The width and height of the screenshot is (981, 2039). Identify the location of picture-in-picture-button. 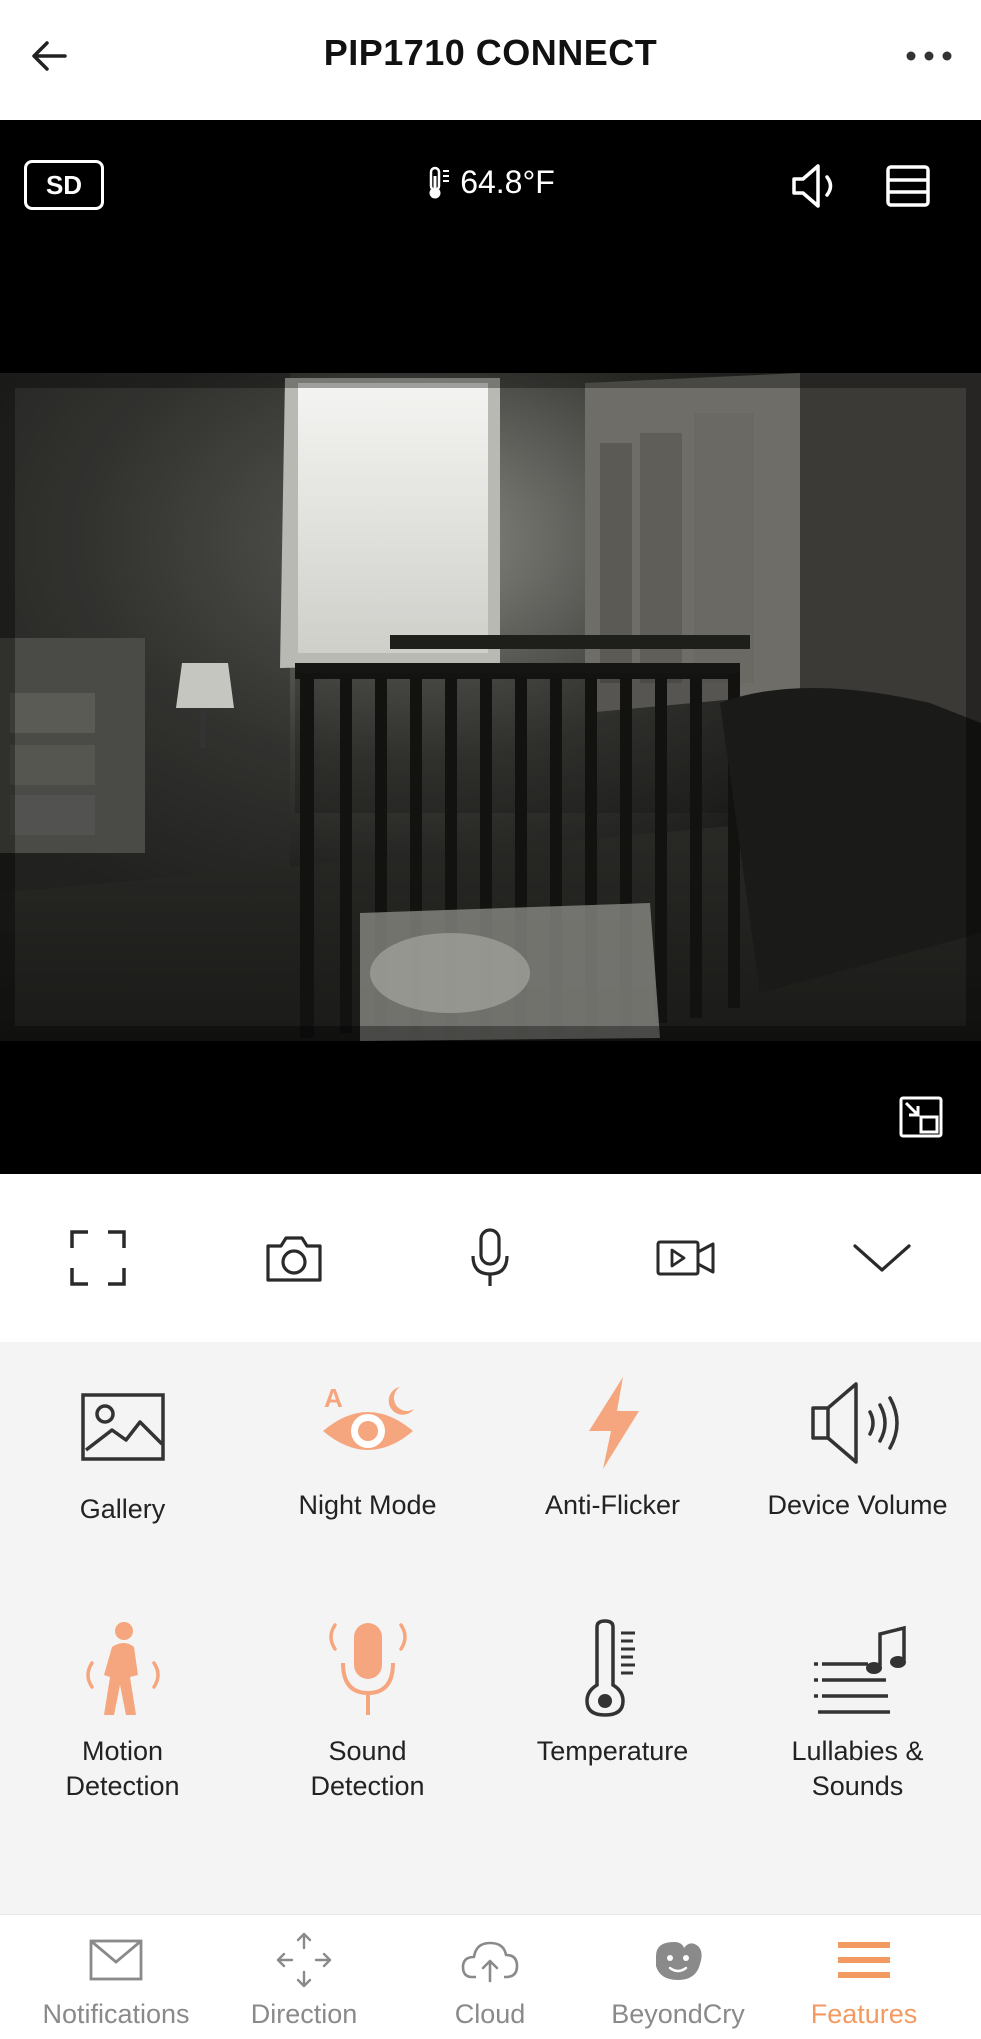
(921, 1117).